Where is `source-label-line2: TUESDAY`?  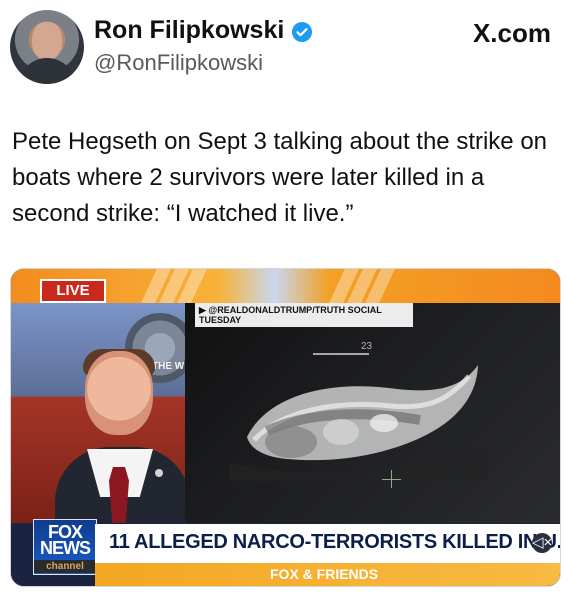 source-label-line2: TUESDAY is located at coordinates (220, 320).